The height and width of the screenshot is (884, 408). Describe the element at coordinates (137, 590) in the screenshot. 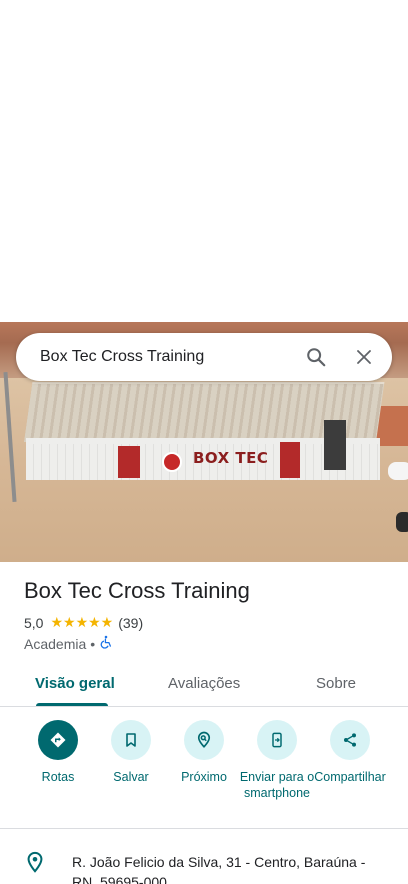

I see `place-title: Box Tec Cross Training` at that location.